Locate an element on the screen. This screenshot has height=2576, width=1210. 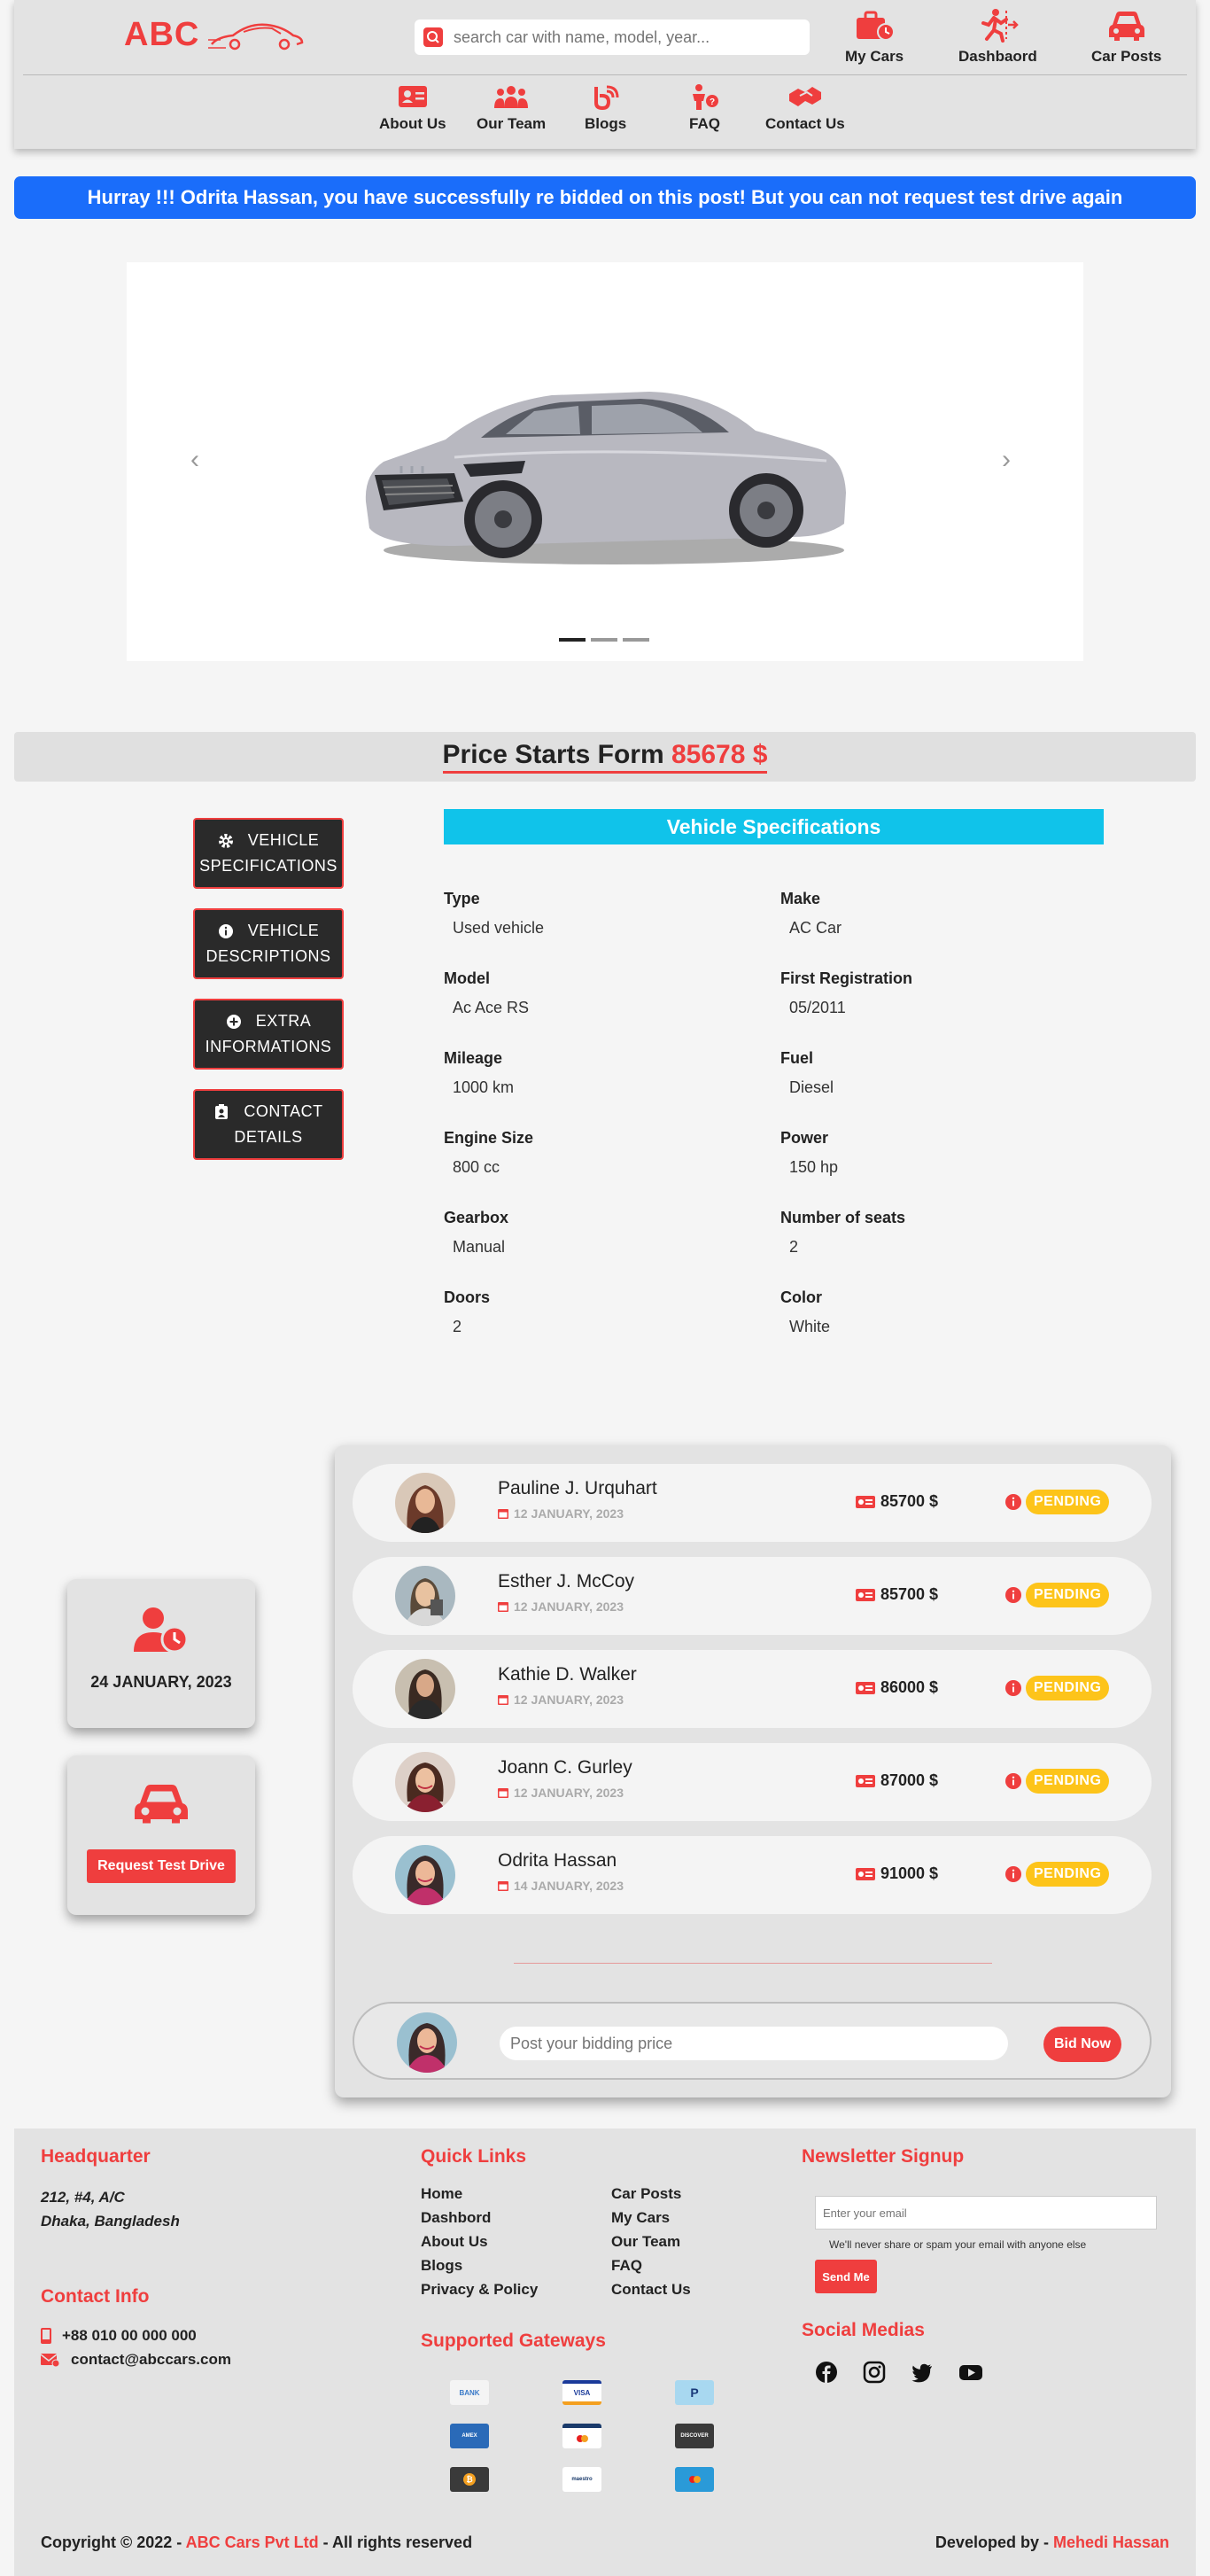
price-heading: Price Starts Form 85678 $ is located at coordinates (605, 757).